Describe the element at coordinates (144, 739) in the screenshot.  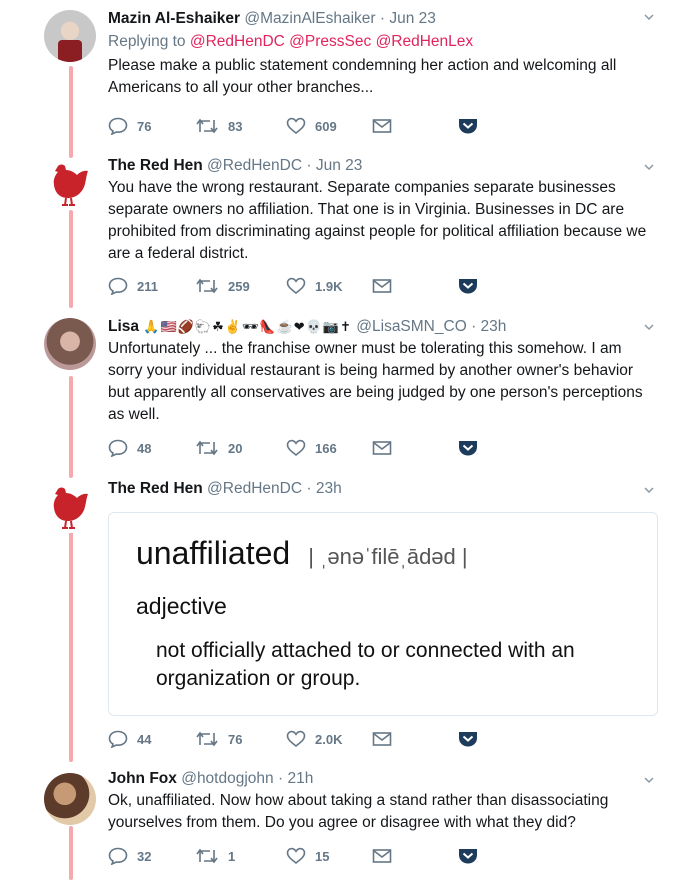
I see `reply-count: 44` at that location.